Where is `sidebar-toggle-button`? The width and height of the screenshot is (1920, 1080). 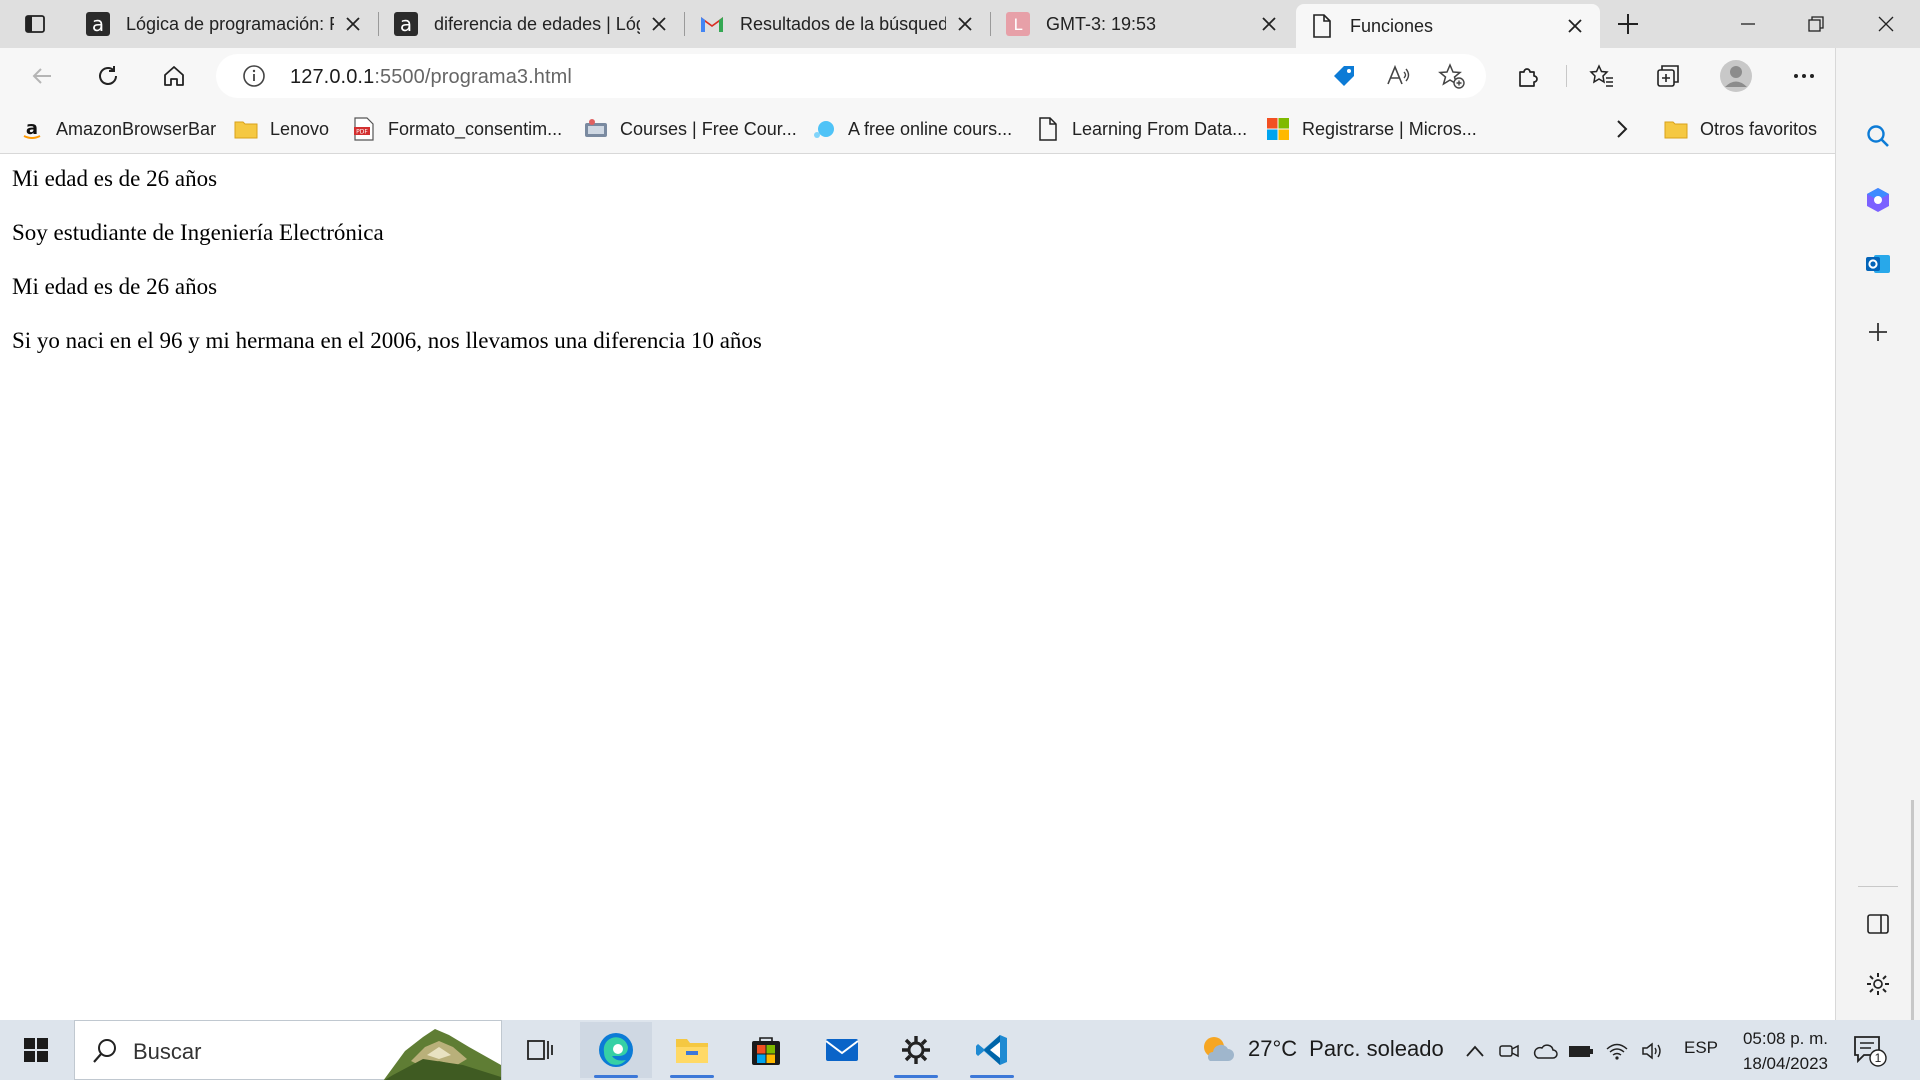
sidebar-toggle-button is located at coordinates (1878, 924).